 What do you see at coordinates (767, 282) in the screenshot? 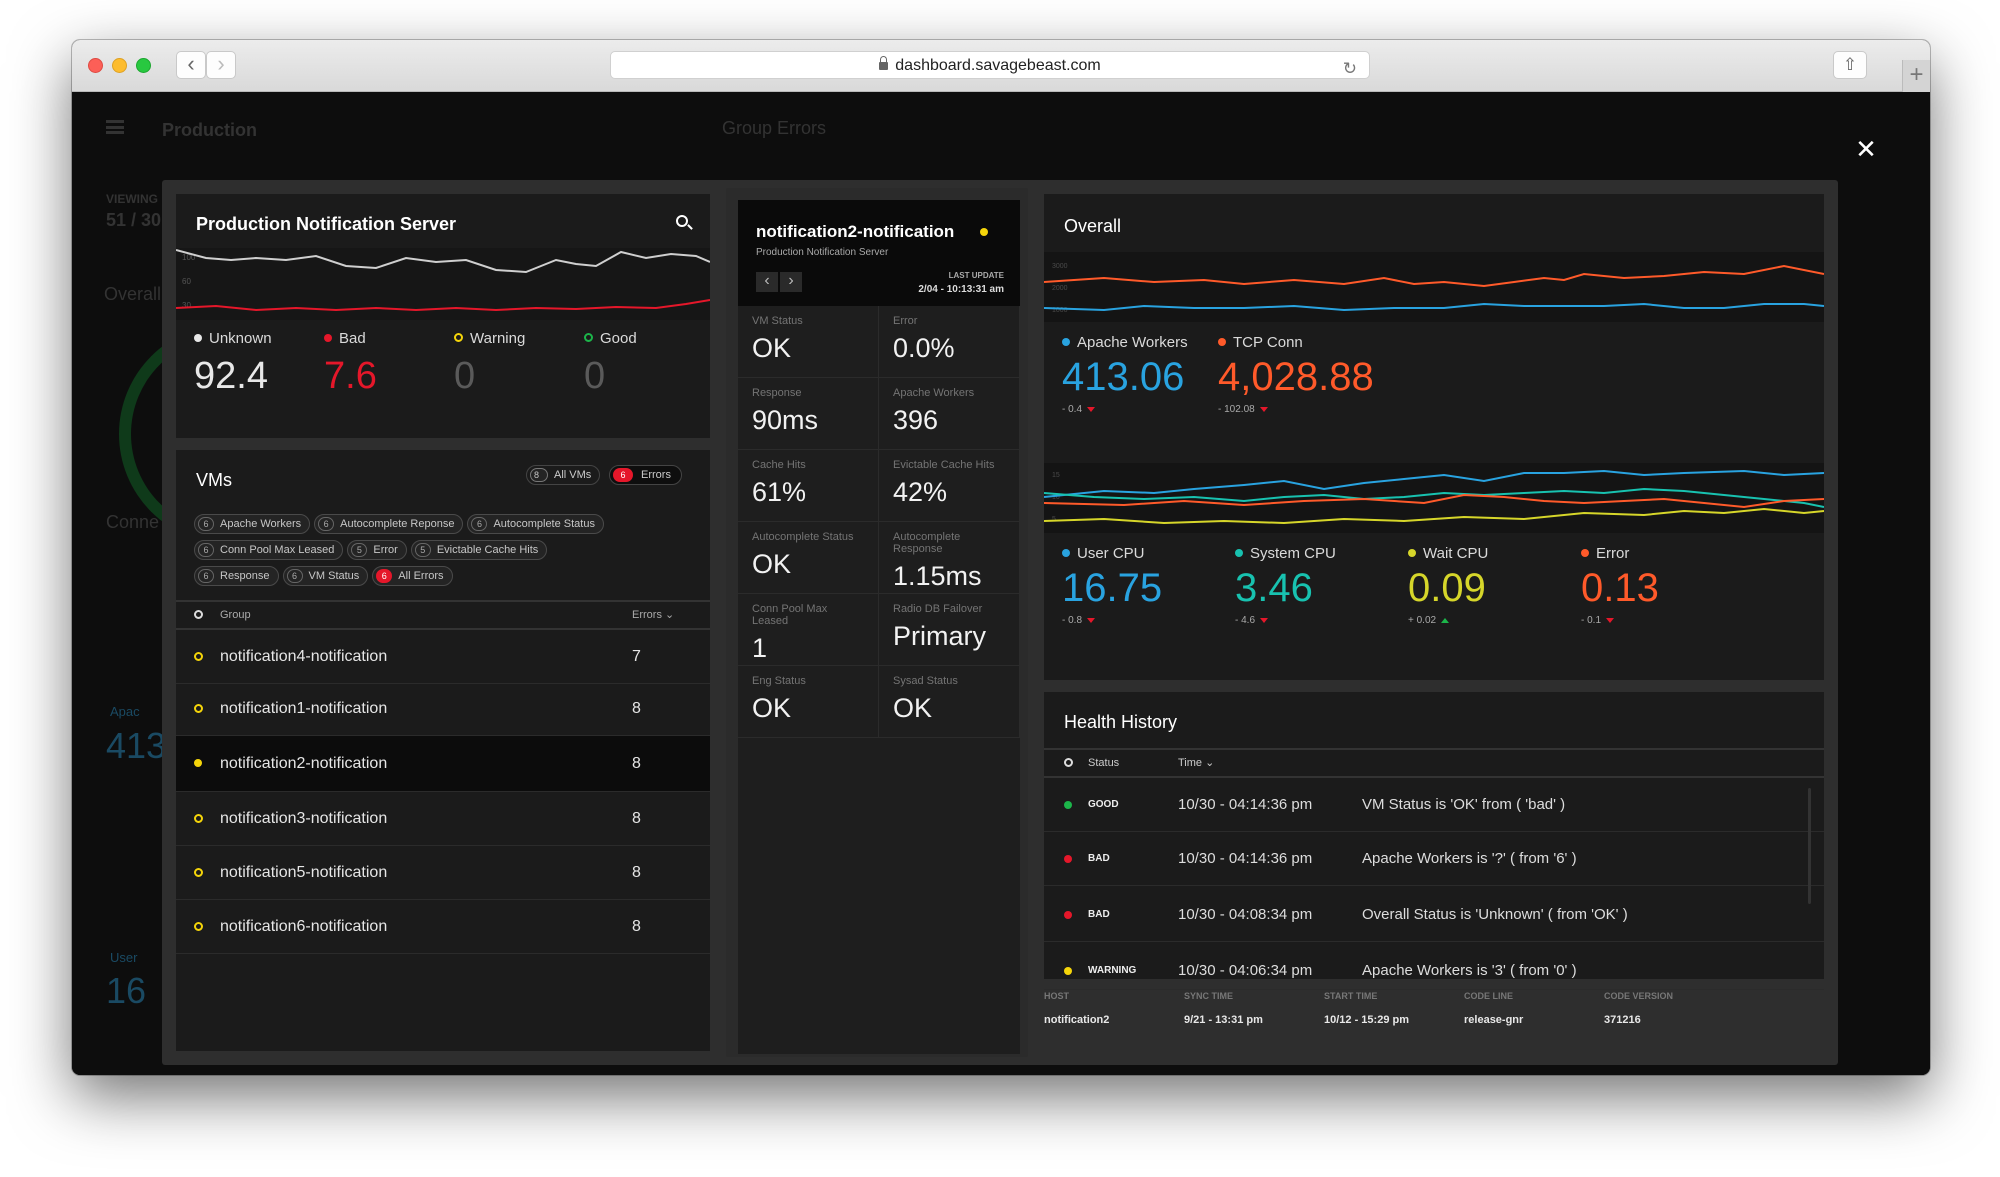
I see `prev-button: ‹` at bounding box center [767, 282].